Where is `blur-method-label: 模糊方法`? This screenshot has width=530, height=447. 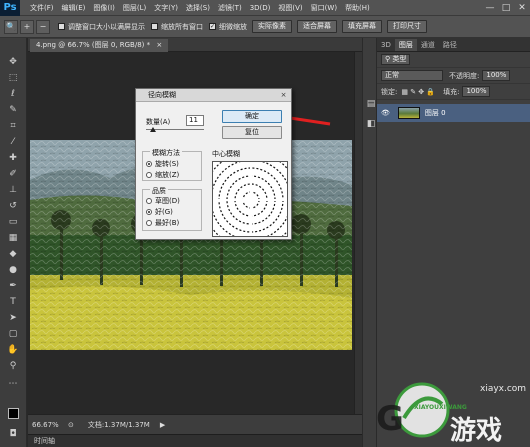 blur-method-label: 模糊方法 is located at coordinates (166, 153).